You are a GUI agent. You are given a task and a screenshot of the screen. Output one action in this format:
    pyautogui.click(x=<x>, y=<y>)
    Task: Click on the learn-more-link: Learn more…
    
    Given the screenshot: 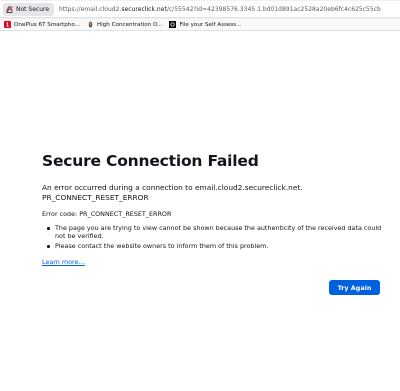 What is the action you would take?
    pyautogui.click(x=63, y=262)
    